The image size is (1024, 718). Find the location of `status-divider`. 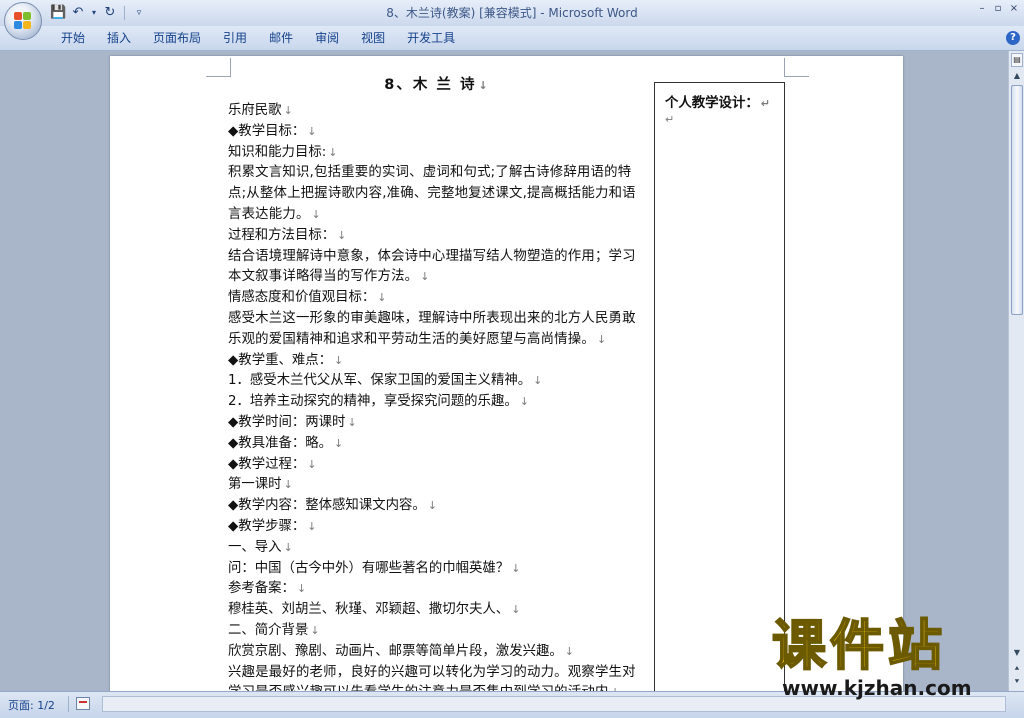

status-divider is located at coordinates (68, 704).